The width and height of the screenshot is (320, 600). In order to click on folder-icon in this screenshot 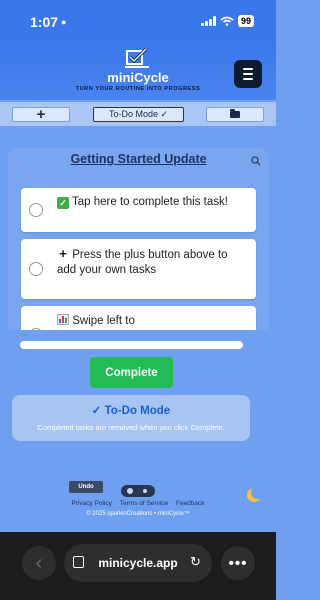, I will do `click(235, 113)`.